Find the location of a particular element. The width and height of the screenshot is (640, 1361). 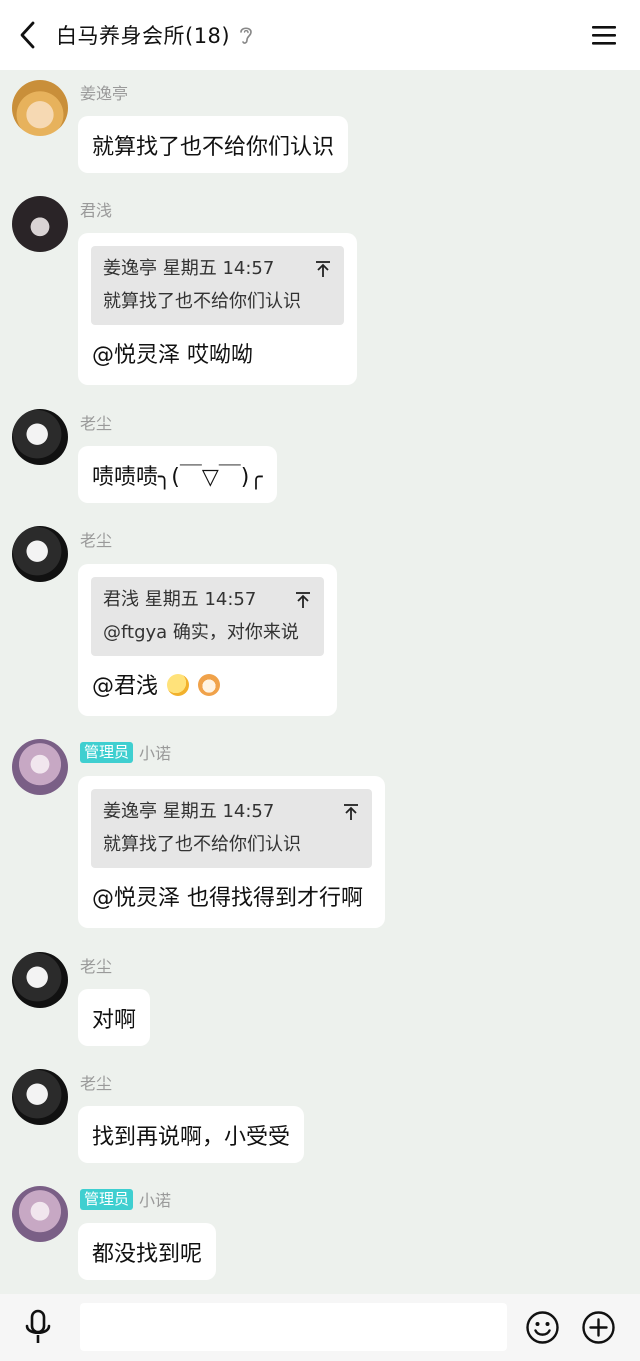

message-text: 找到再说啊，小受受 is located at coordinates (191, 1137).